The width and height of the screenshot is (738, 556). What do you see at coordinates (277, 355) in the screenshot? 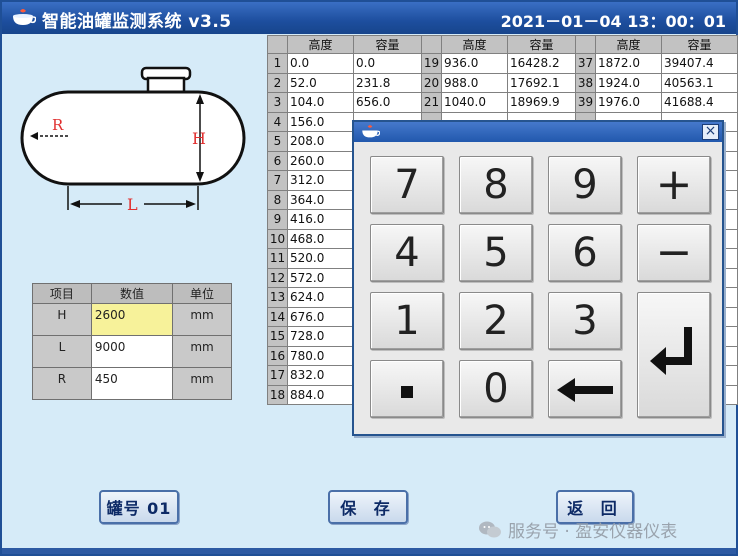
I see `row-index: 16` at bounding box center [277, 355].